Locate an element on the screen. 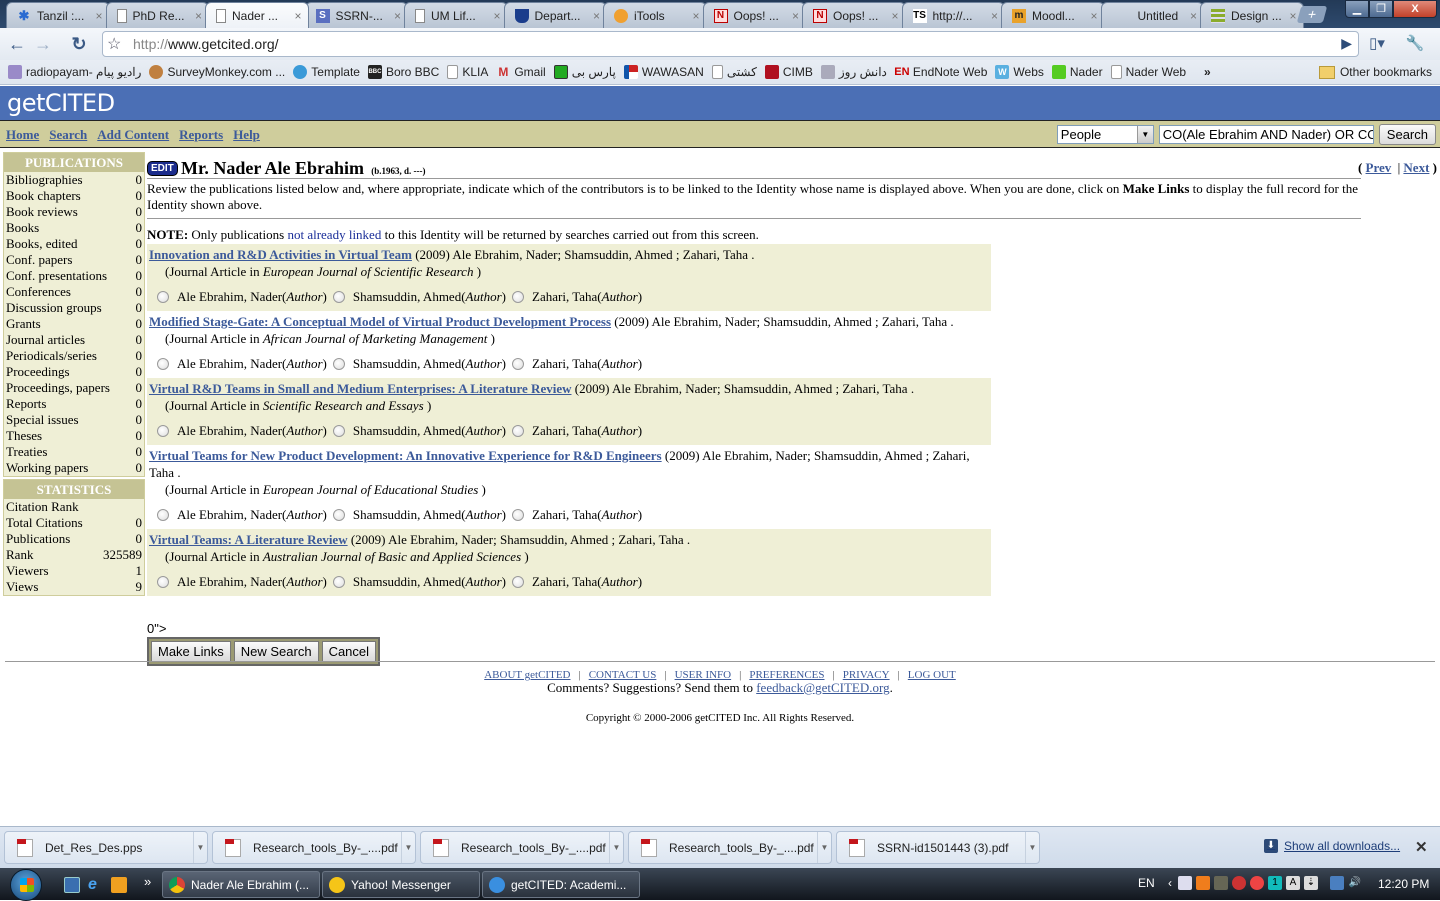 The width and height of the screenshot is (1440, 901). bookmark-item: M Gmail is located at coordinates (520, 72).